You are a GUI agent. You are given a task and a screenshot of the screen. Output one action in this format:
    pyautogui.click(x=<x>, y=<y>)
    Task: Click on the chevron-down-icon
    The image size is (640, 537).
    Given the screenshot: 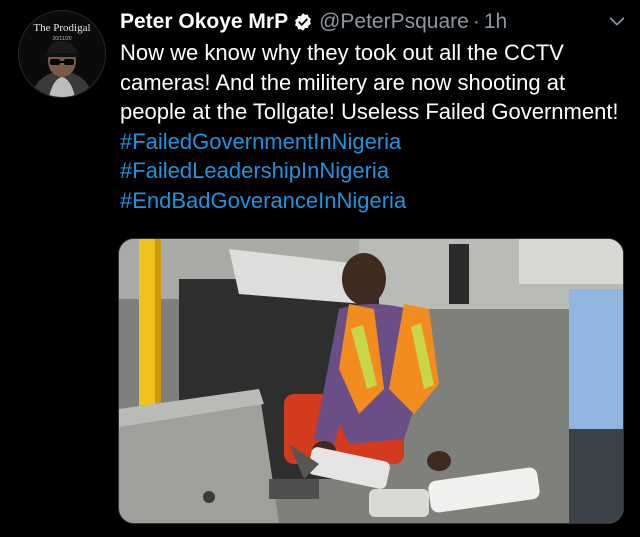 What is the action you would take?
    pyautogui.click(x=617, y=21)
    